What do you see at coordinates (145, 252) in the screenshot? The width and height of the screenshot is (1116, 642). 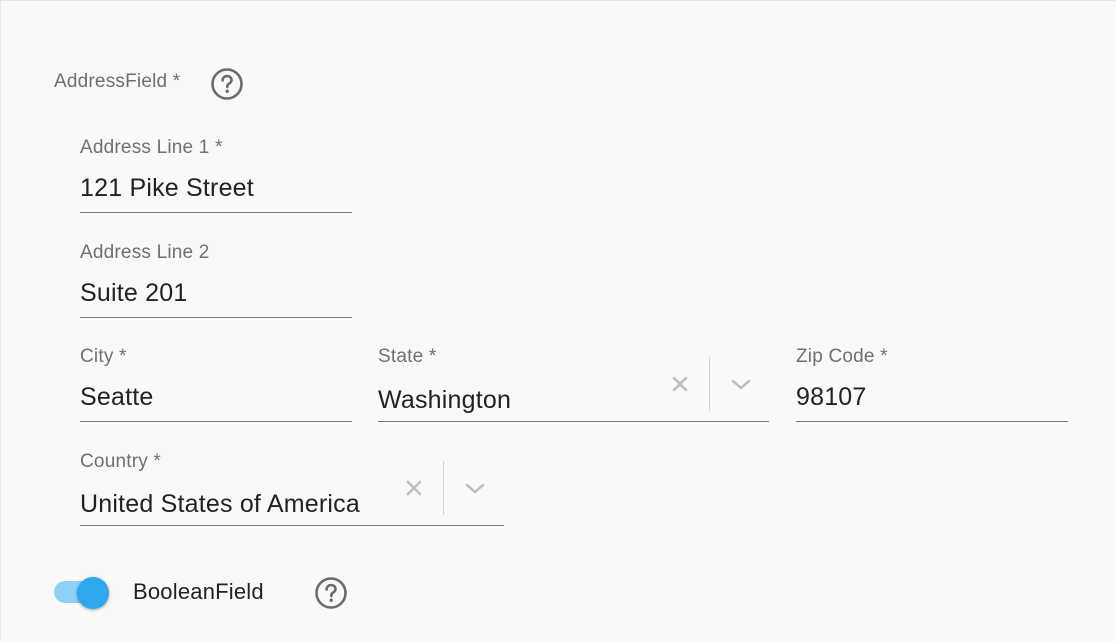 I see `address-line-2-label: Address Line 2` at bounding box center [145, 252].